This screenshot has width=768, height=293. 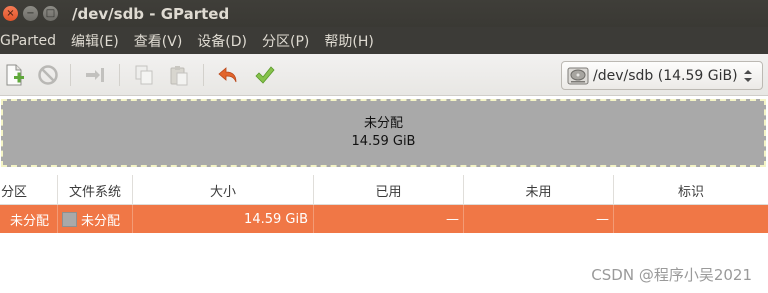 I want to click on close-icon: ×, so click(x=10, y=13).